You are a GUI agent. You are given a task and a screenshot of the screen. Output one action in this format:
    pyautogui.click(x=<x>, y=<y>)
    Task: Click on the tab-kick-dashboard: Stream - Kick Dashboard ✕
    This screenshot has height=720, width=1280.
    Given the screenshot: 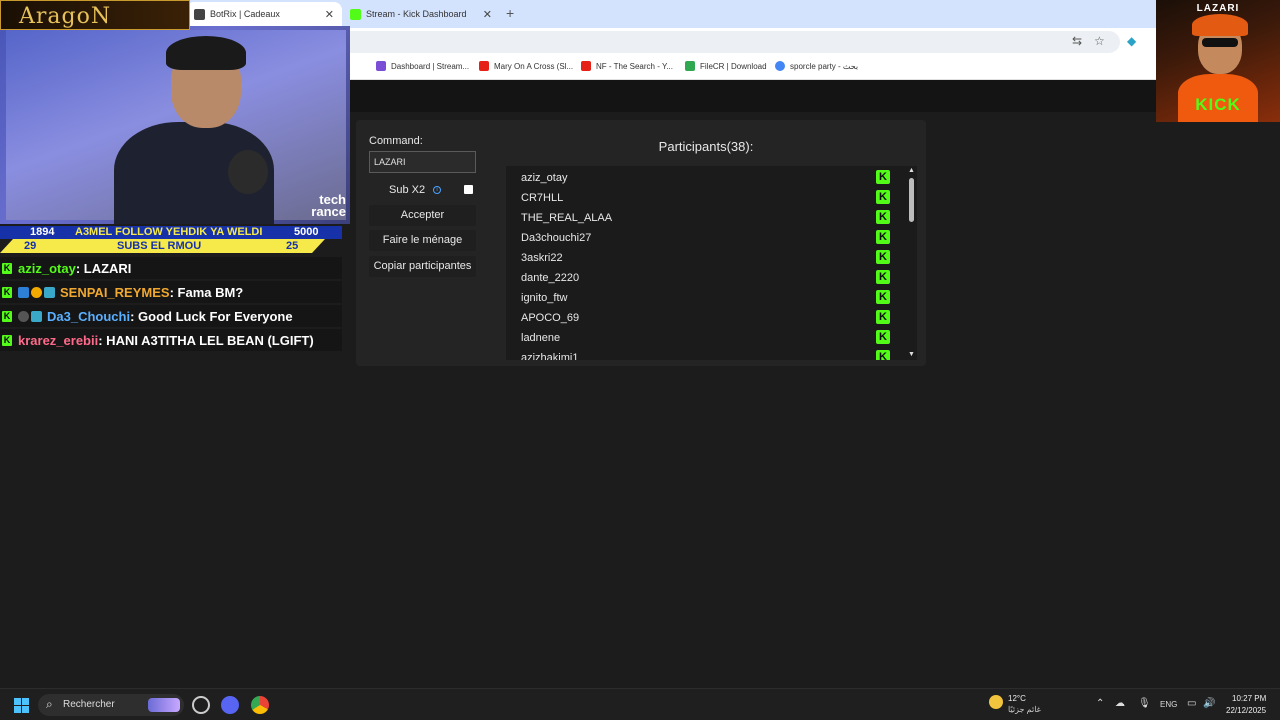 What is the action you would take?
    pyautogui.click(x=421, y=14)
    